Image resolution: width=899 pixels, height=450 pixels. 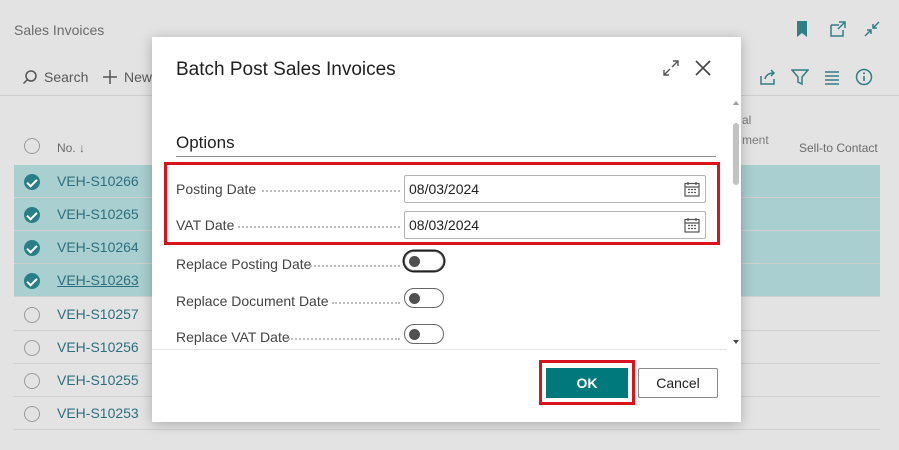 I want to click on column-header-no: No. ↓, so click(x=71, y=148).